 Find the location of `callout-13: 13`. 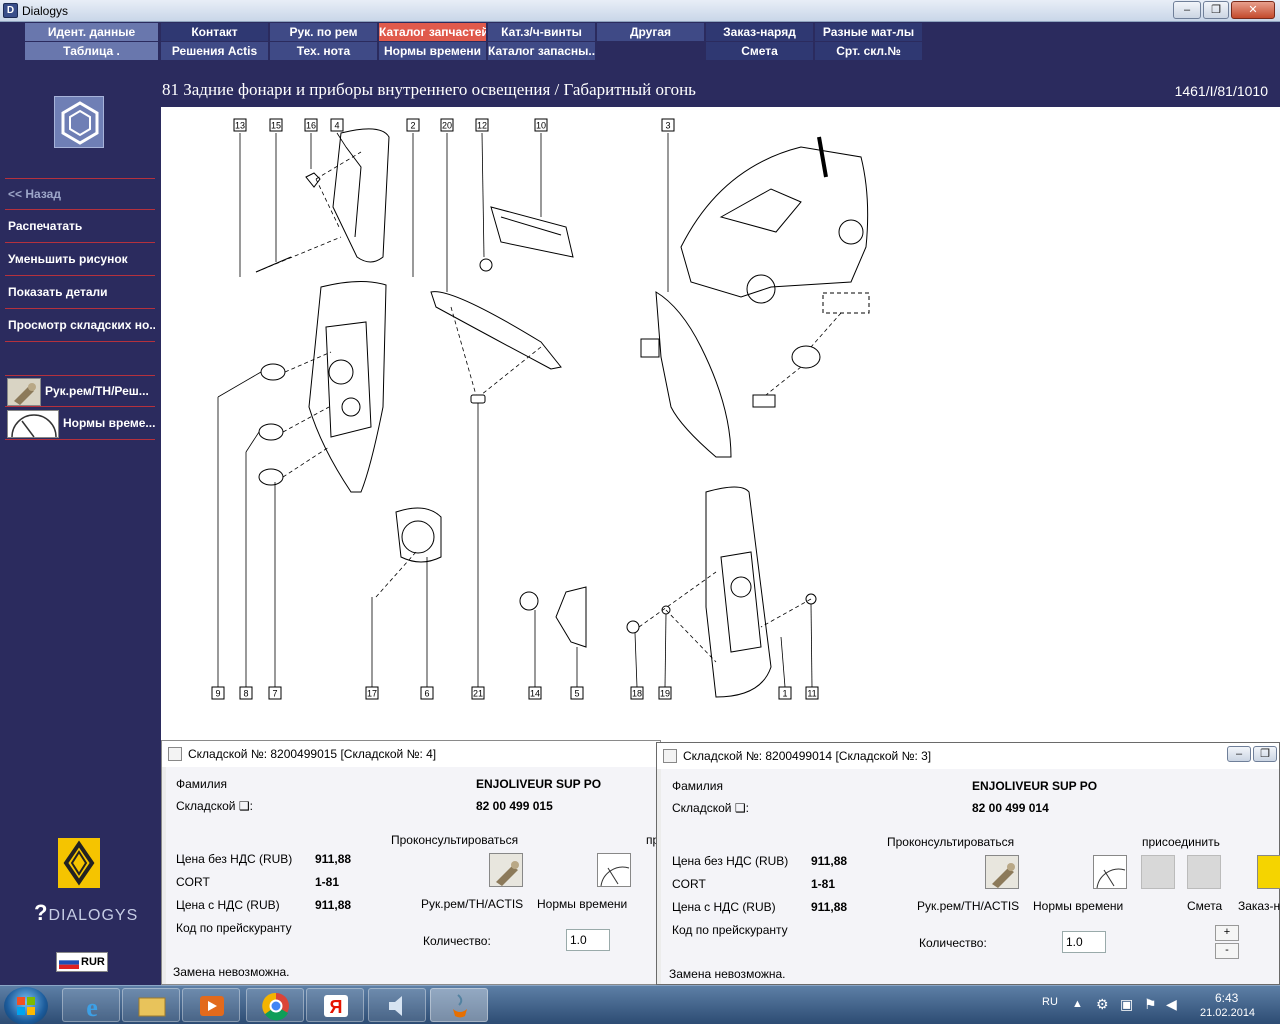

callout-13: 13 is located at coordinates (240, 125).